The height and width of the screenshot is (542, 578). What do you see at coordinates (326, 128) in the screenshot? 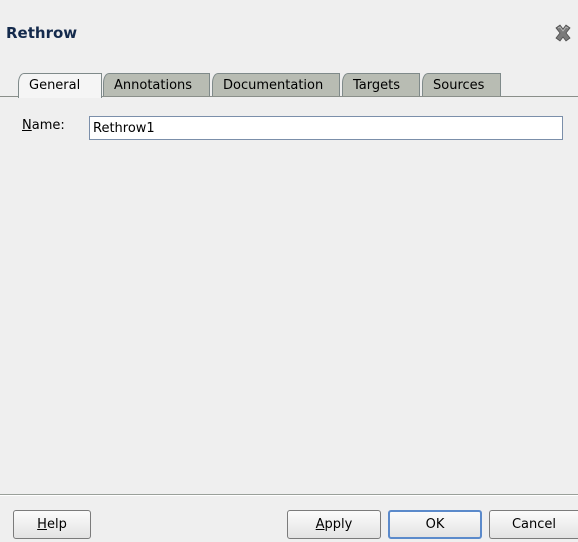
I see `name-field` at bounding box center [326, 128].